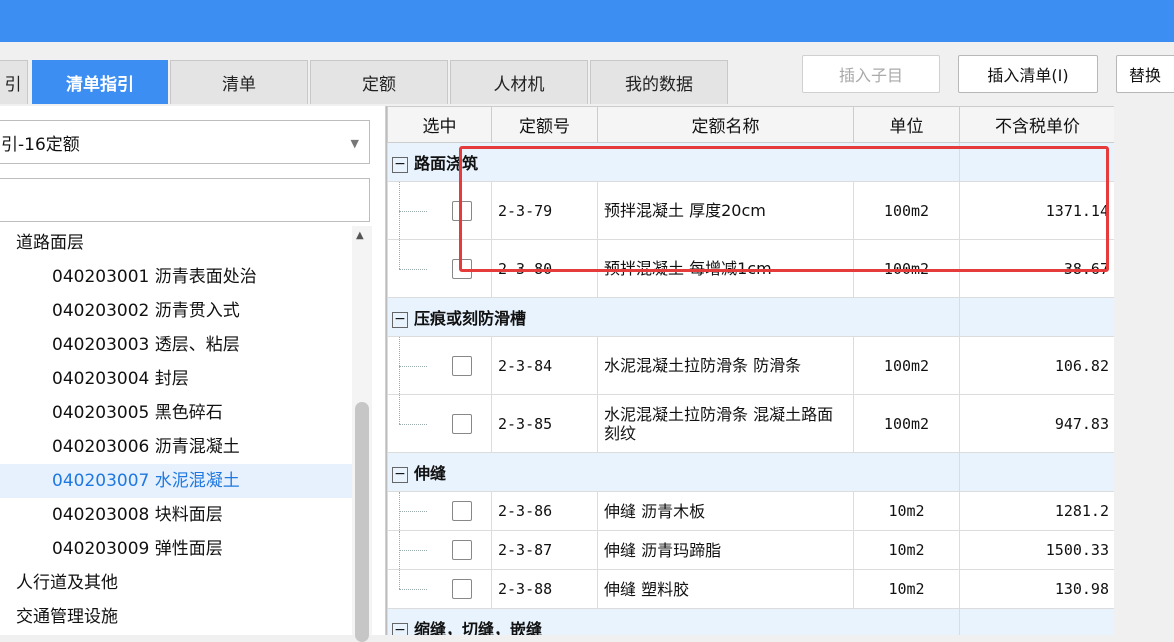  What do you see at coordinates (659, 82) in the screenshot?
I see `tab-my-data: 我的数据` at bounding box center [659, 82].